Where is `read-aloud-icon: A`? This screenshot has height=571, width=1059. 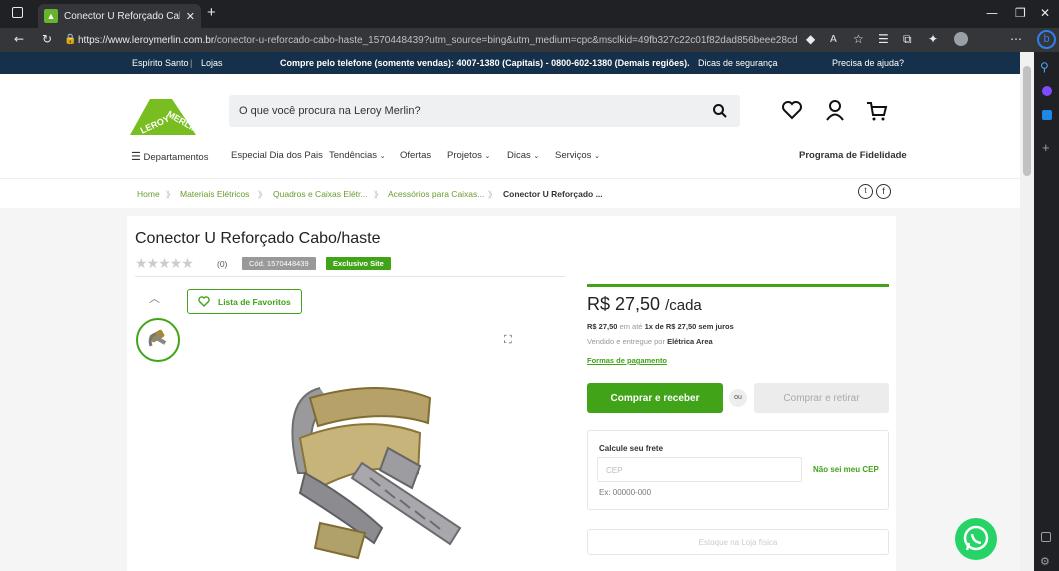 read-aloud-icon: A is located at coordinates (833, 39).